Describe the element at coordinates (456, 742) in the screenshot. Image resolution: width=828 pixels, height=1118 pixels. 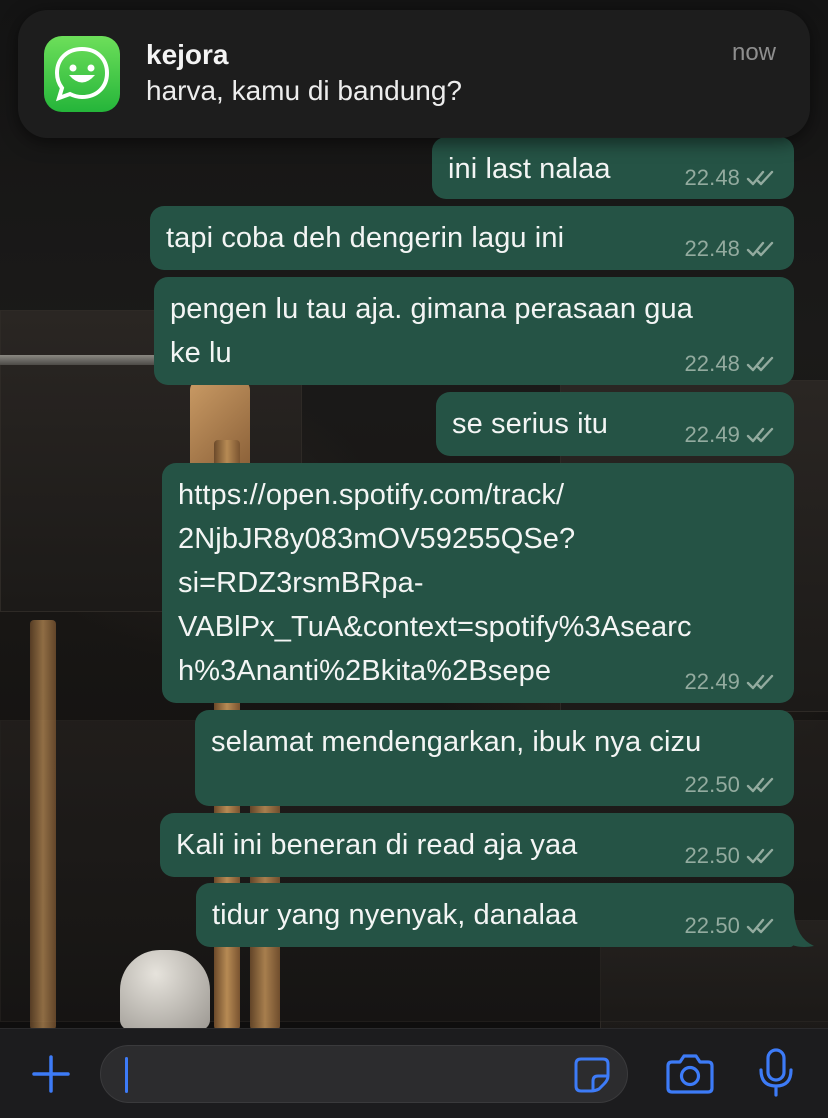
I see `message-text: selamat mendengarkan, ibuk nya cizu` at that location.